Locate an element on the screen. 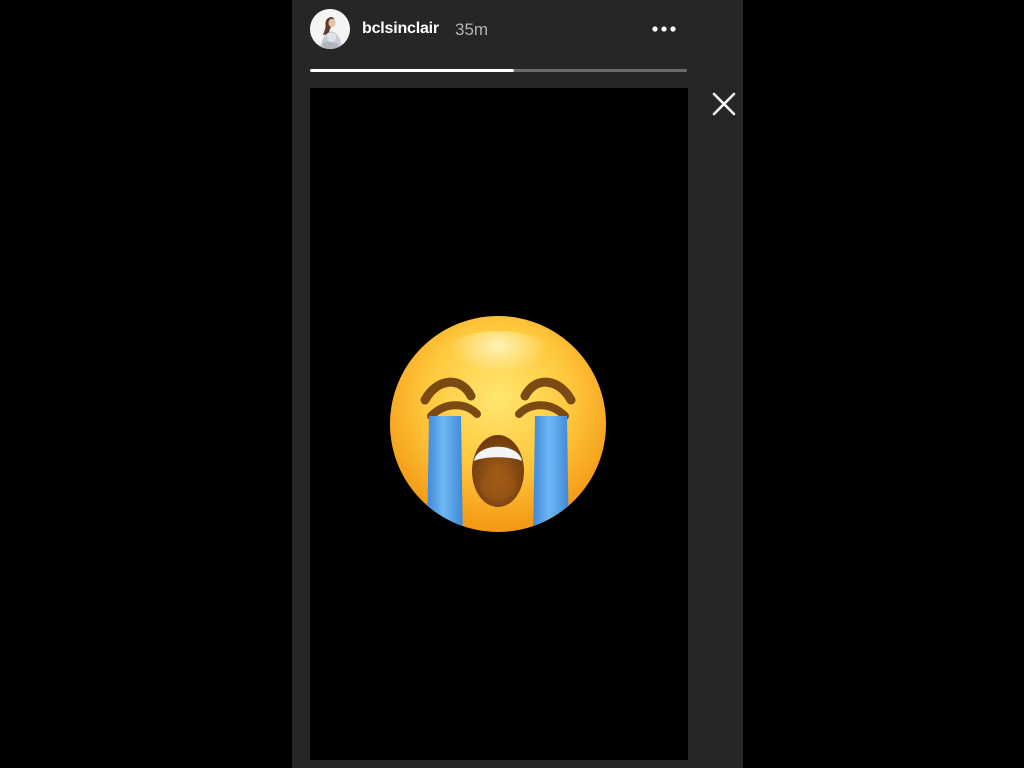 This screenshot has height=768, width=1024. avatar-image is located at coordinates (330, 29).